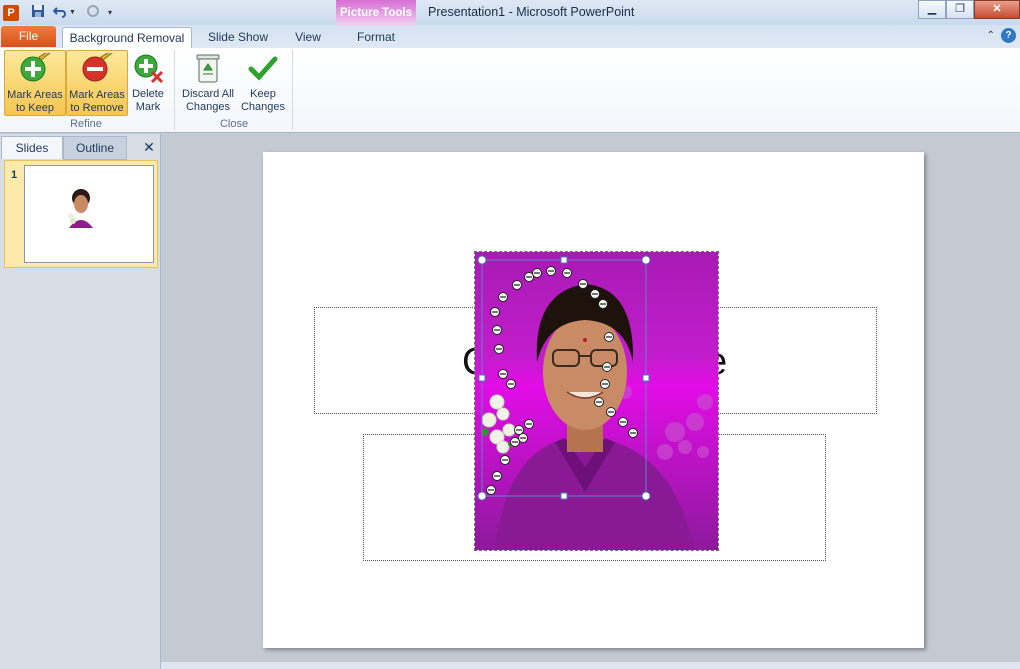 The width and height of the screenshot is (1020, 669). Describe the element at coordinates (93, 12) in the screenshot. I see `redo-icon` at that location.